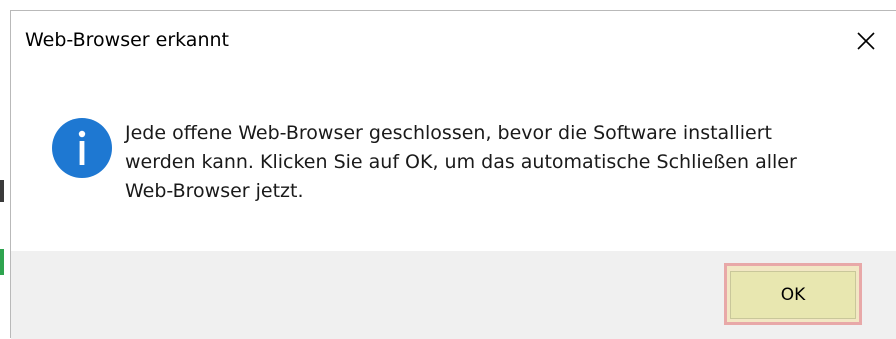  I want to click on background-window-accent, so click(2, 262).